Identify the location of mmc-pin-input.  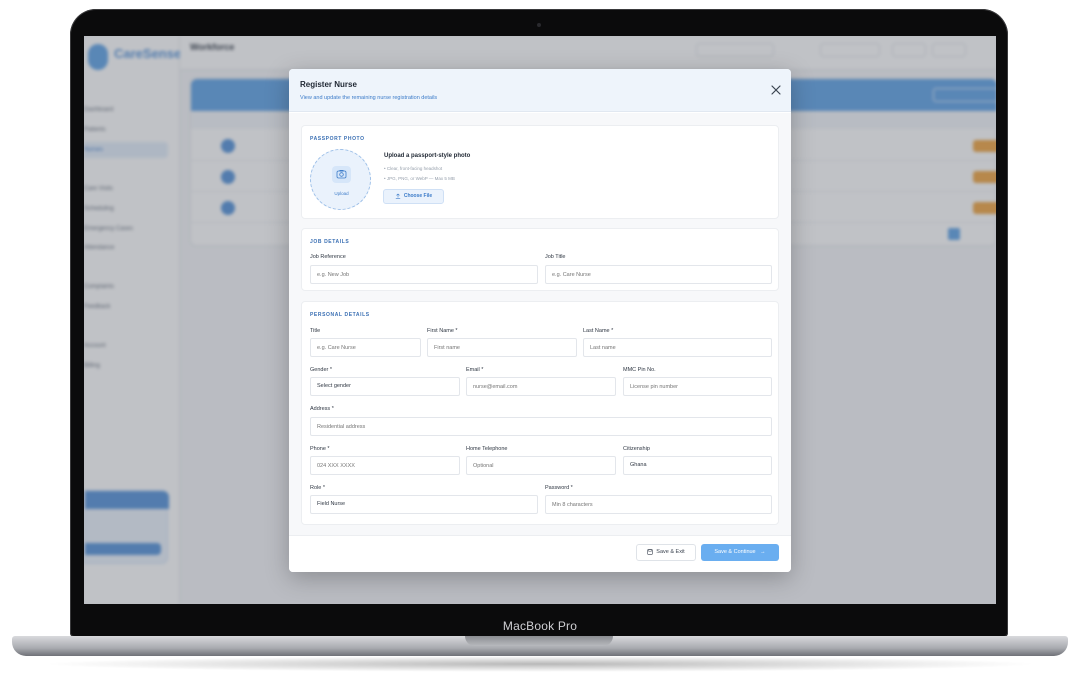
(697, 386).